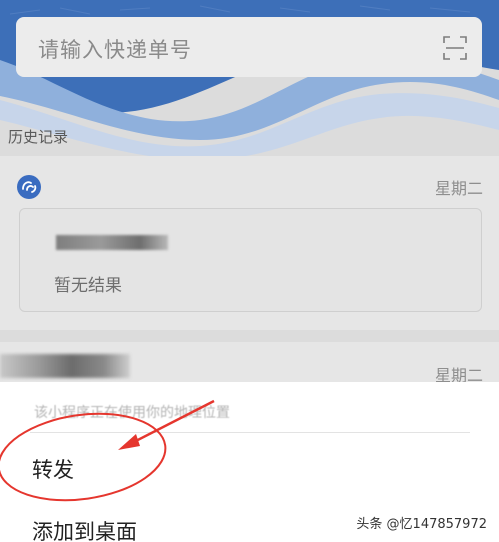 The image size is (499, 542). What do you see at coordinates (458, 188) in the screenshot?
I see `history-item-weekday: 星期二` at bounding box center [458, 188].